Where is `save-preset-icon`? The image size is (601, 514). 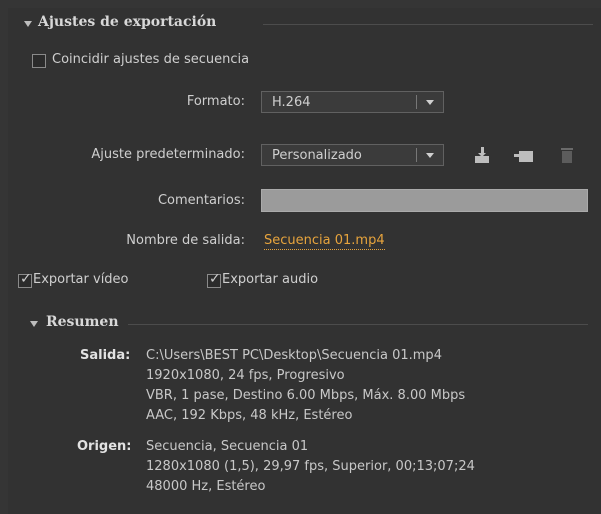
save-preset-icon is located at coordinates (482, 155).